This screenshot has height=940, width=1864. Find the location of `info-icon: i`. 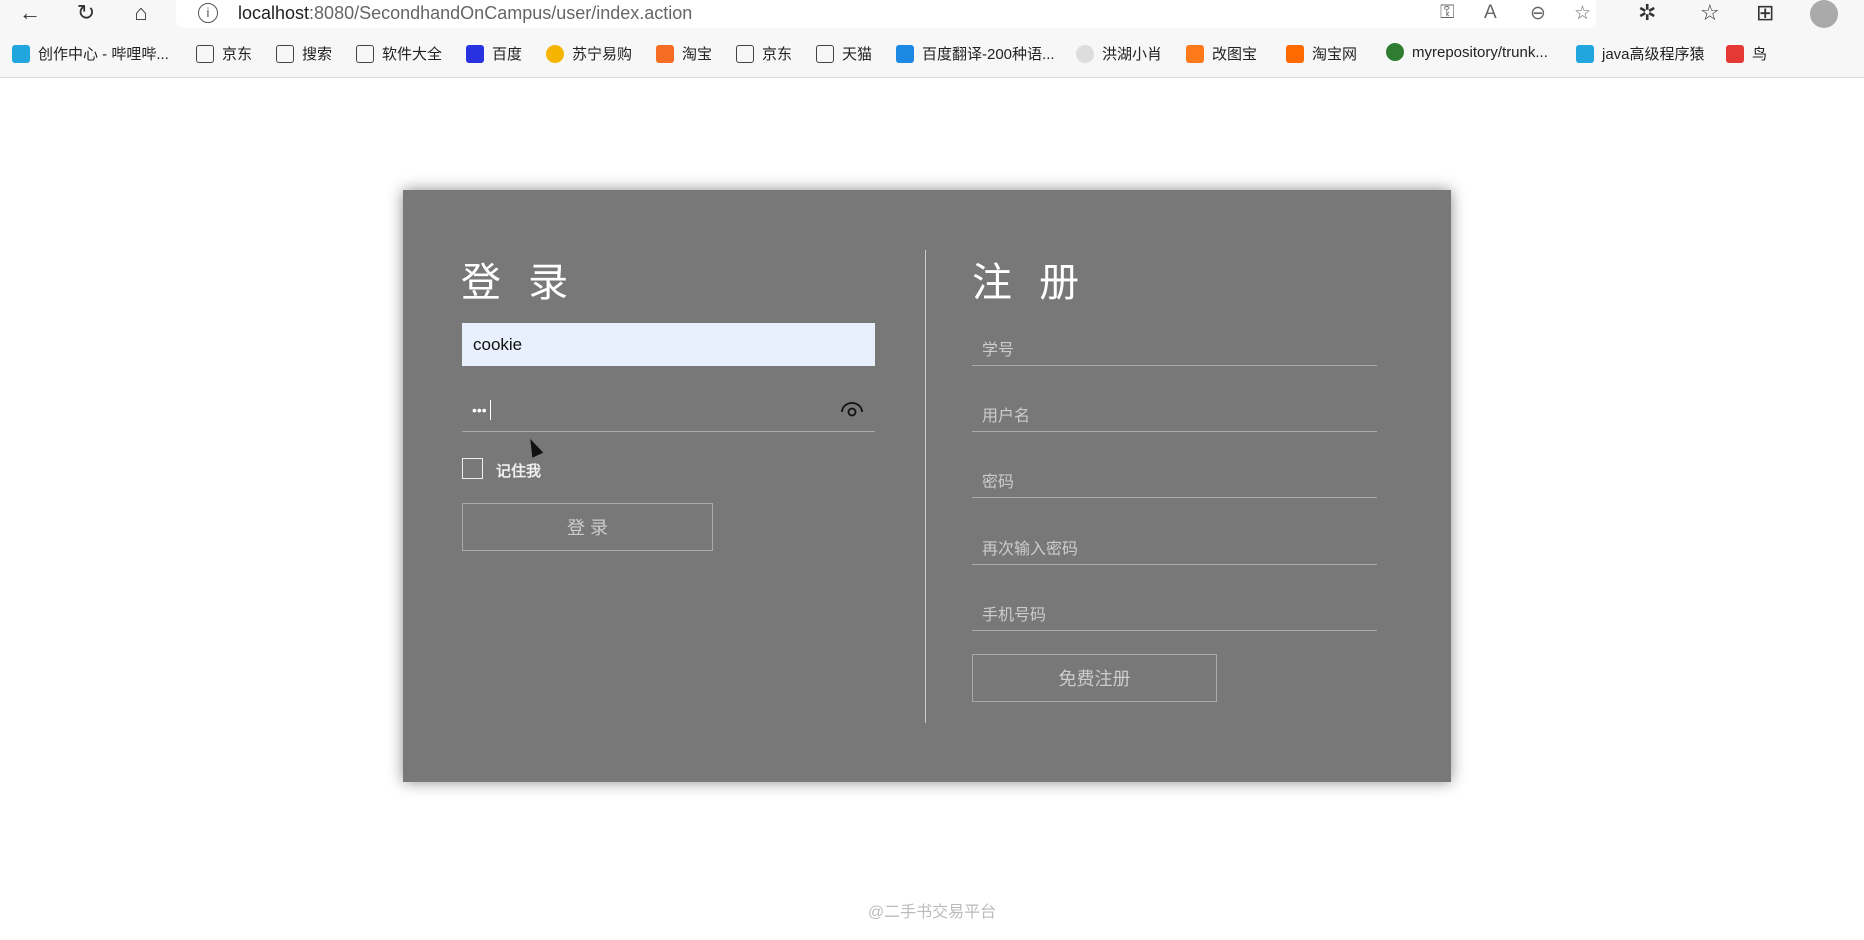

info-icon: i is located at coordinates (208, 13).